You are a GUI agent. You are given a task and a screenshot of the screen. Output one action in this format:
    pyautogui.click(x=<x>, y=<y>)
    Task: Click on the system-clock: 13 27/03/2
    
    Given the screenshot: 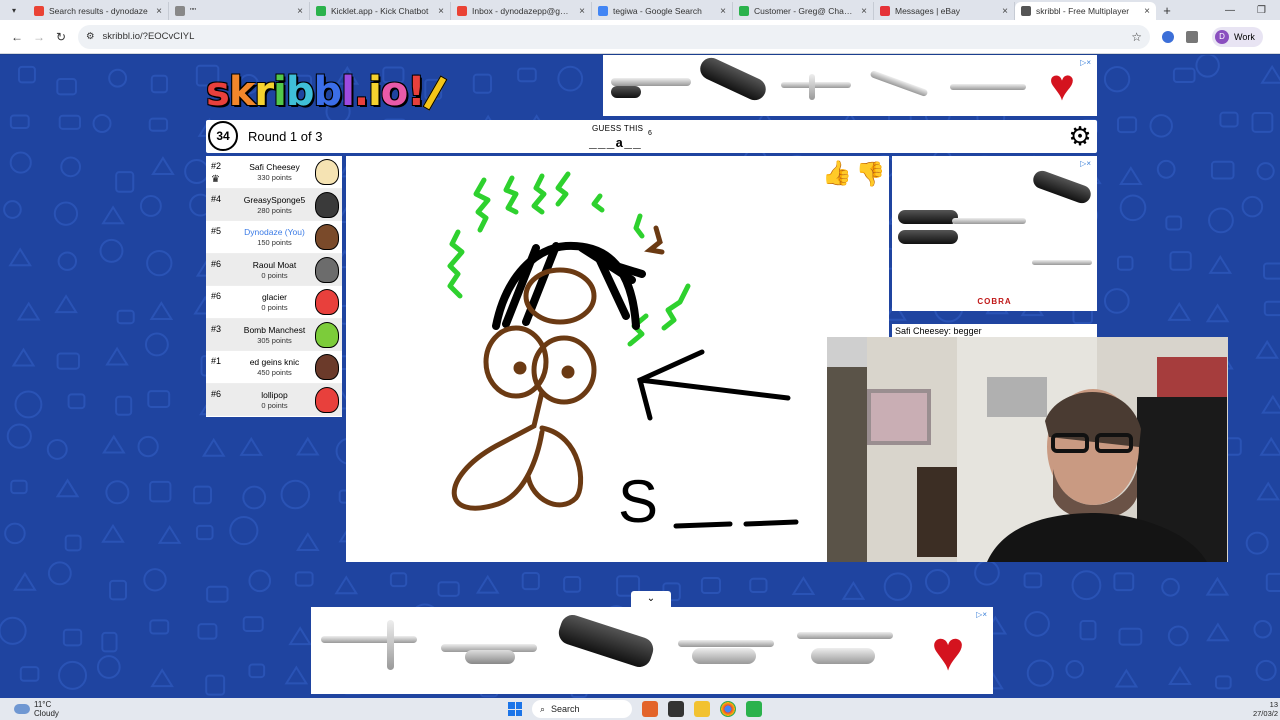 What is the action you would take?
    pyautogui.click(x=1266, y=709)
    